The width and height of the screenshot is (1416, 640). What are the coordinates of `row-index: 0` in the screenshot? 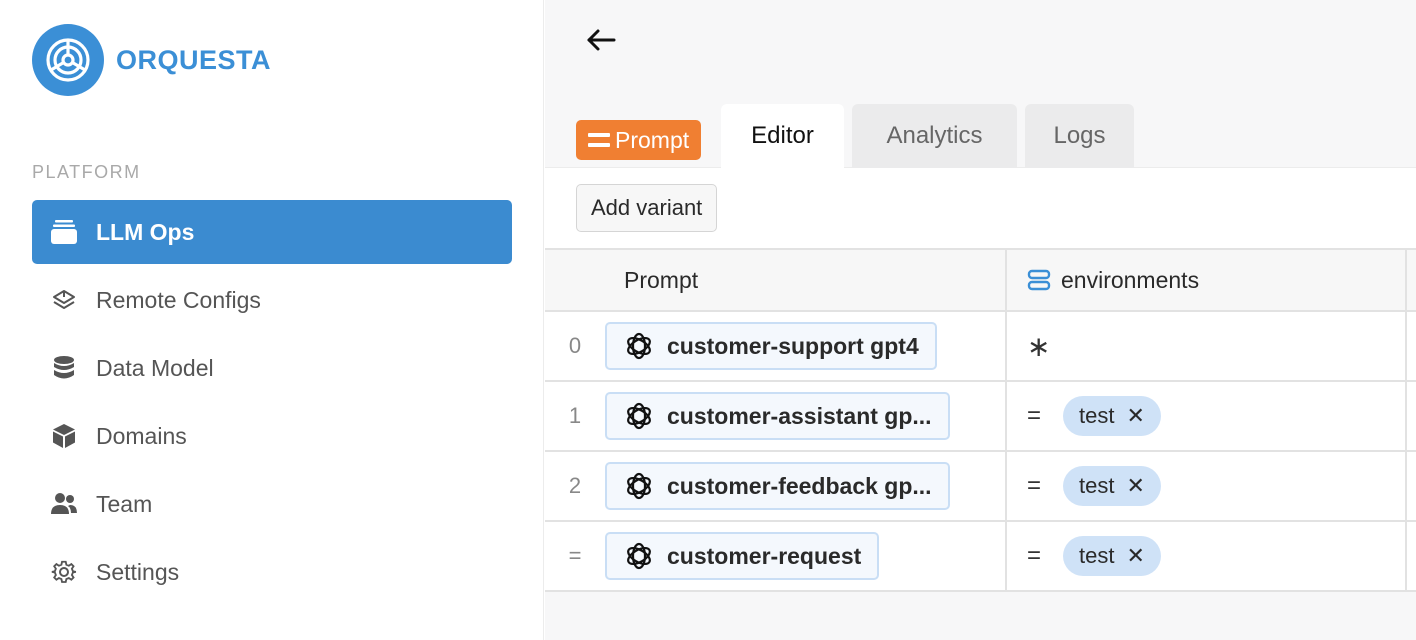 It's located at (575, 345).